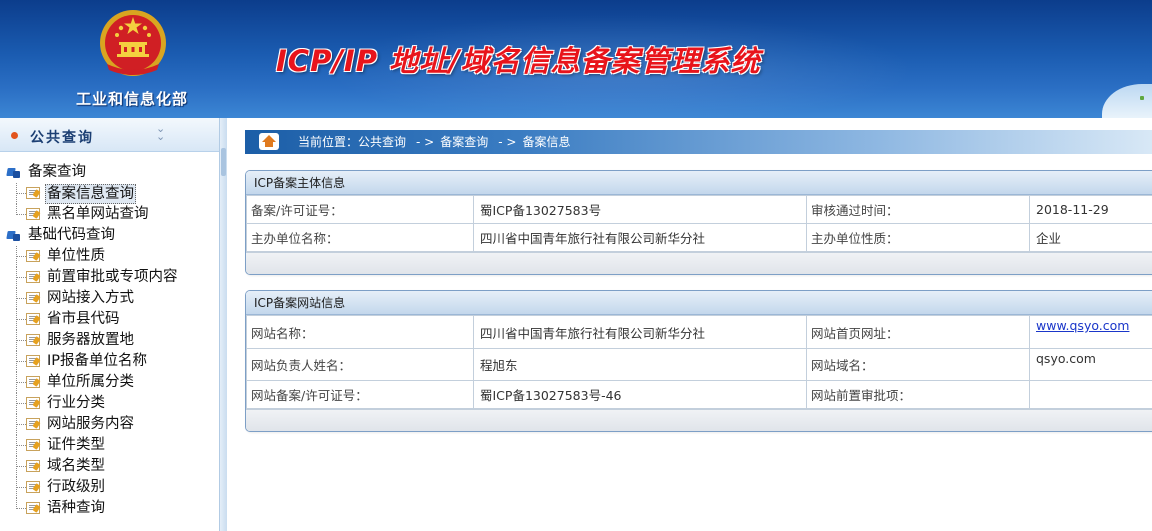  I want to click on tree-item-region-code: 省市县代码, so click(109, 319).